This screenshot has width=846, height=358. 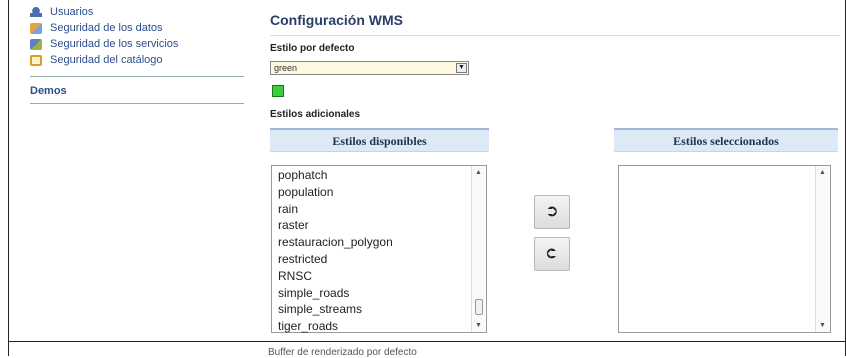 What do you see at coordinates (335, 293) in the screenshot?
I see `list-item: simple_roads` at bounding box center [335, 293].